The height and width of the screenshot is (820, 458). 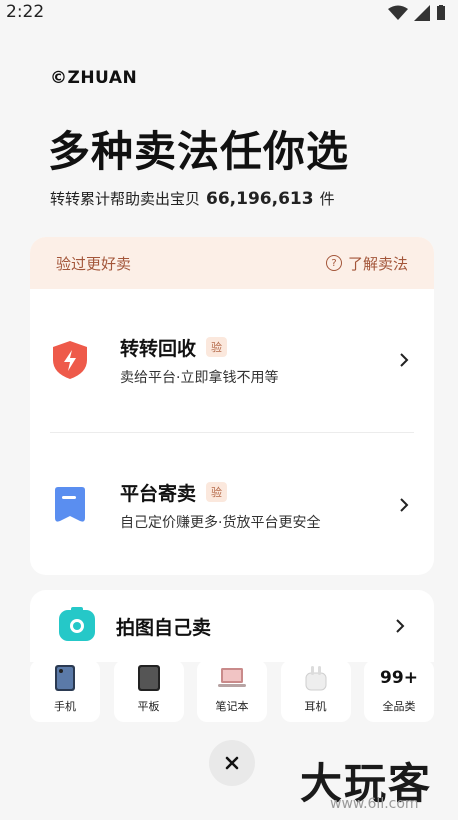 I want to click on earphones-icon, so click(x=316, y=678).